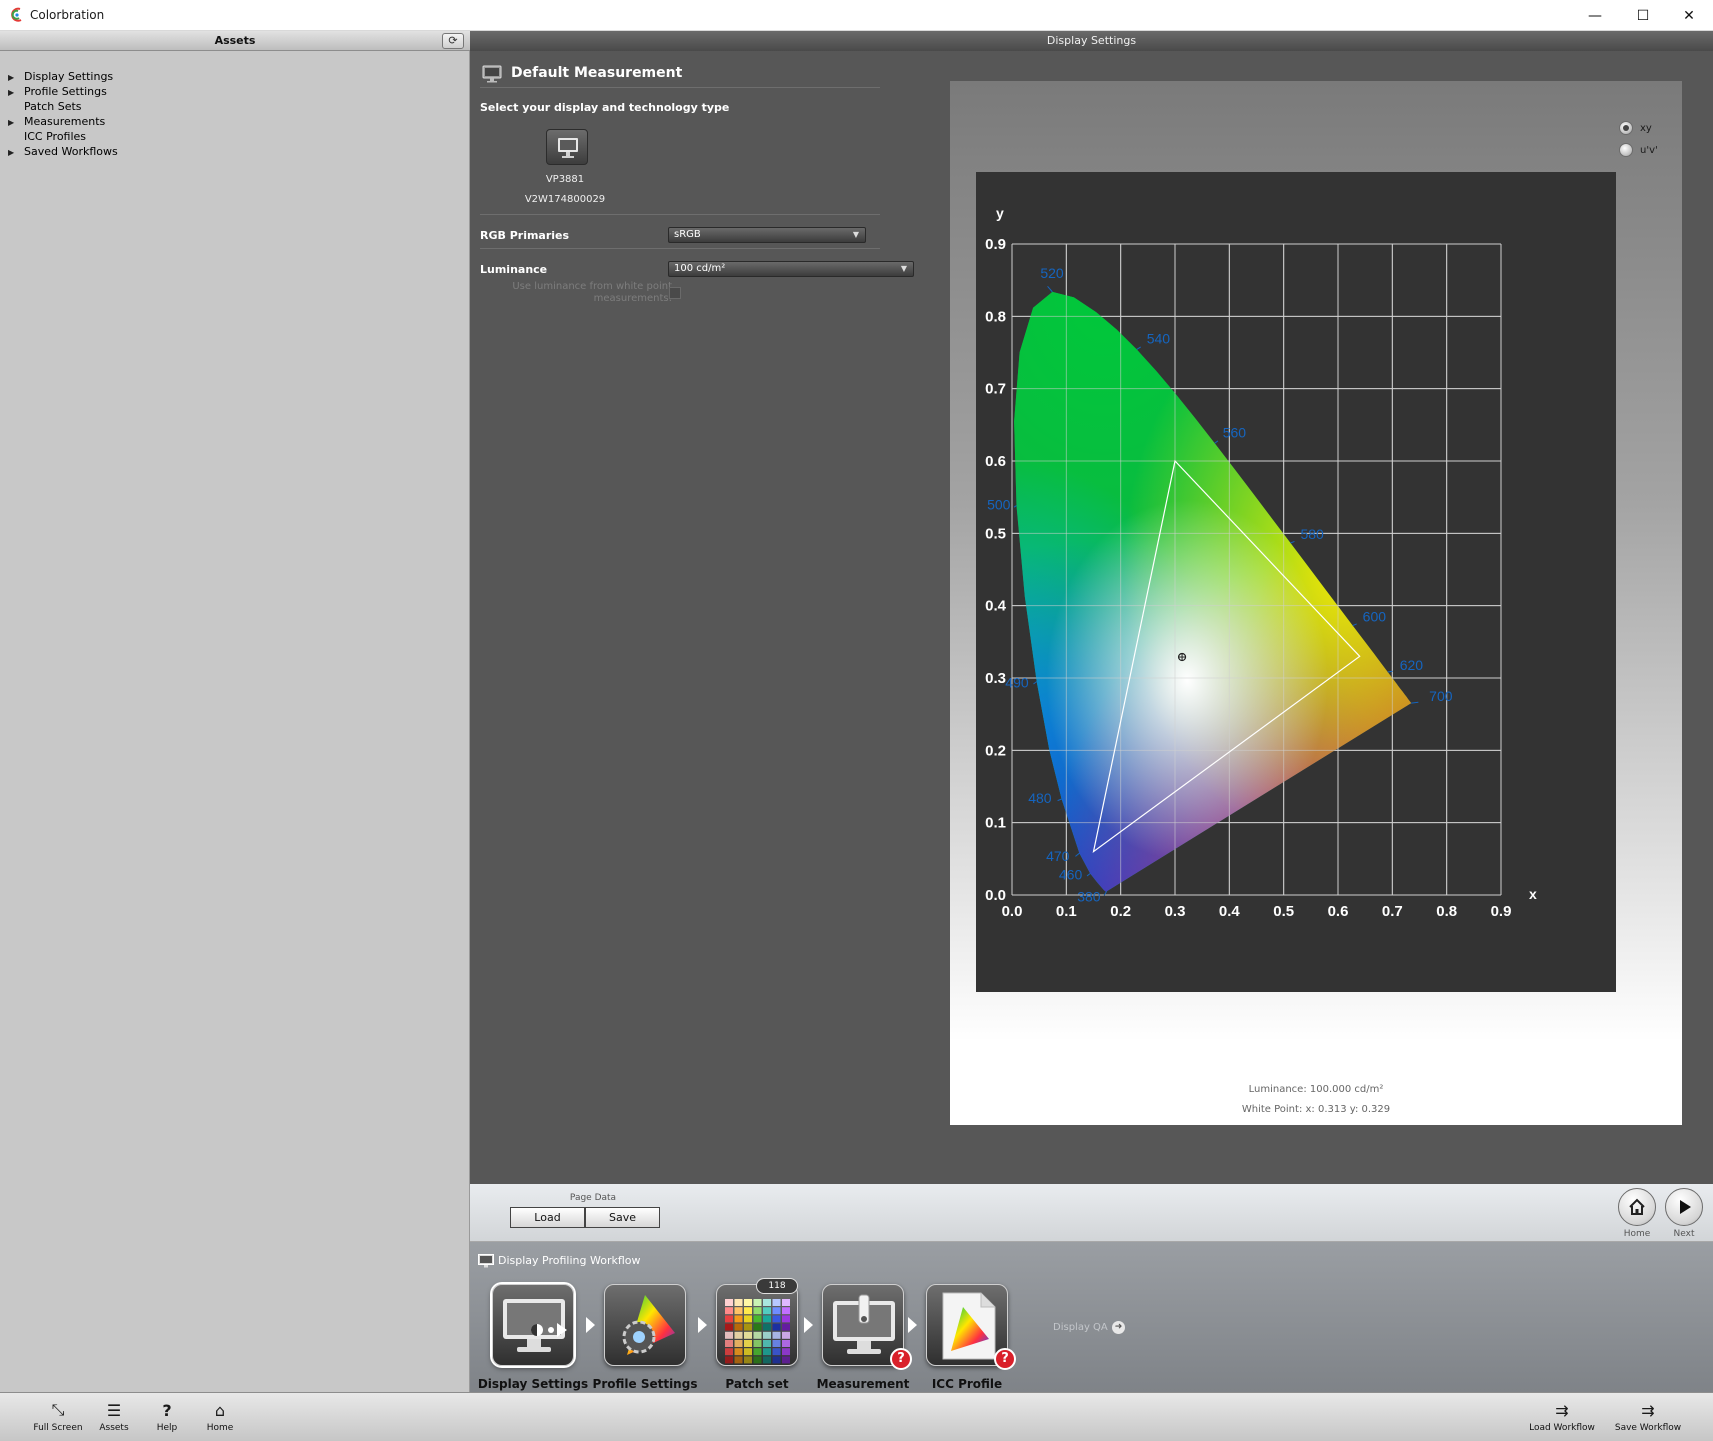 The image size is (1713, 1441). Describe the element at coordinates (757, 1325) in the screenshot. I see `workflow-step-patch-set` at that location.